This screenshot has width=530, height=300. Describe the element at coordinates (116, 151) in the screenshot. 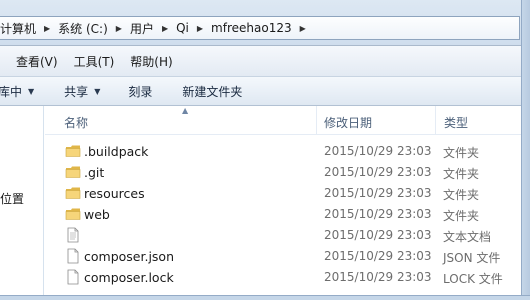

I see `file-name: .buildpack` at that location.